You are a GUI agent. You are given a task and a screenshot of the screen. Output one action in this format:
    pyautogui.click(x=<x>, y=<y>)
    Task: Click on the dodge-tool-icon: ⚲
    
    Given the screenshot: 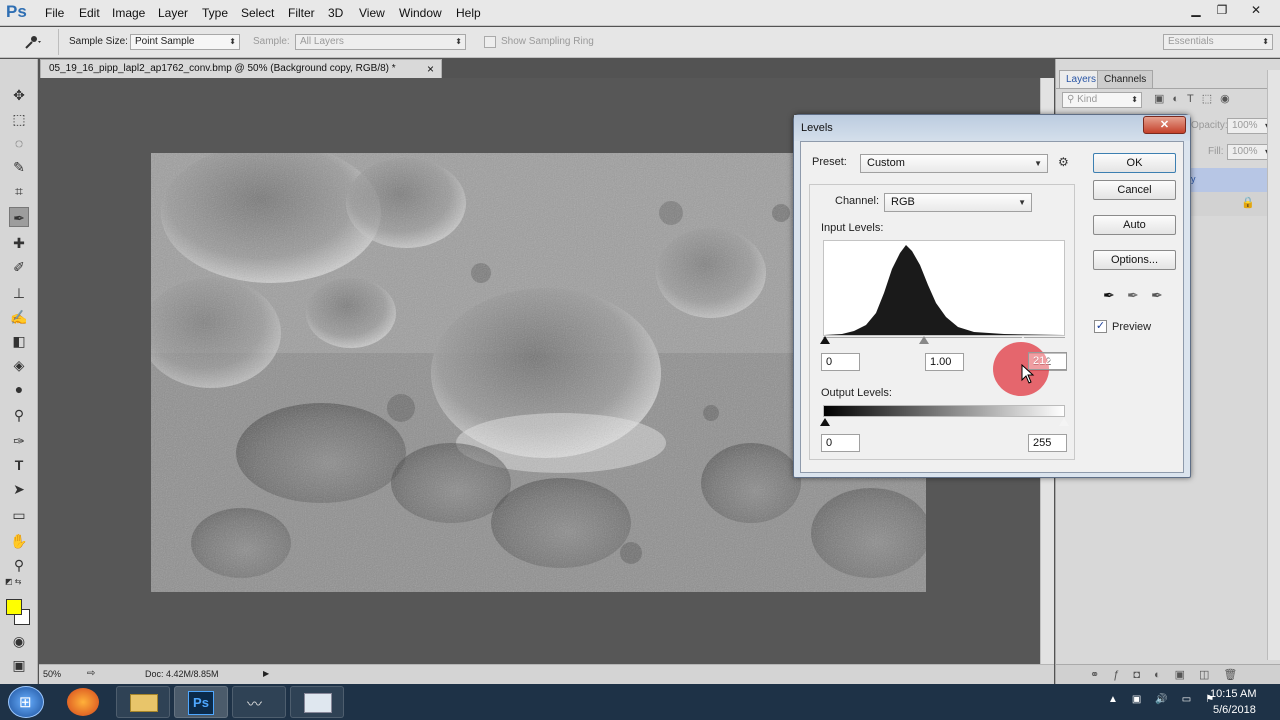 What is the action you would take?
    pyautogui.click(x=19, y=415)
    